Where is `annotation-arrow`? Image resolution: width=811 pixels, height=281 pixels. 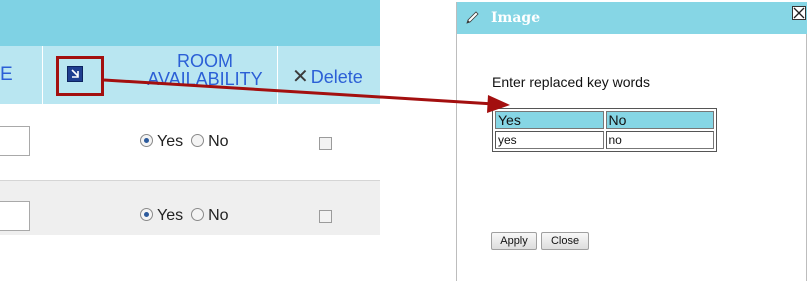 annotation-arrow is located at coordinates (306, 95).